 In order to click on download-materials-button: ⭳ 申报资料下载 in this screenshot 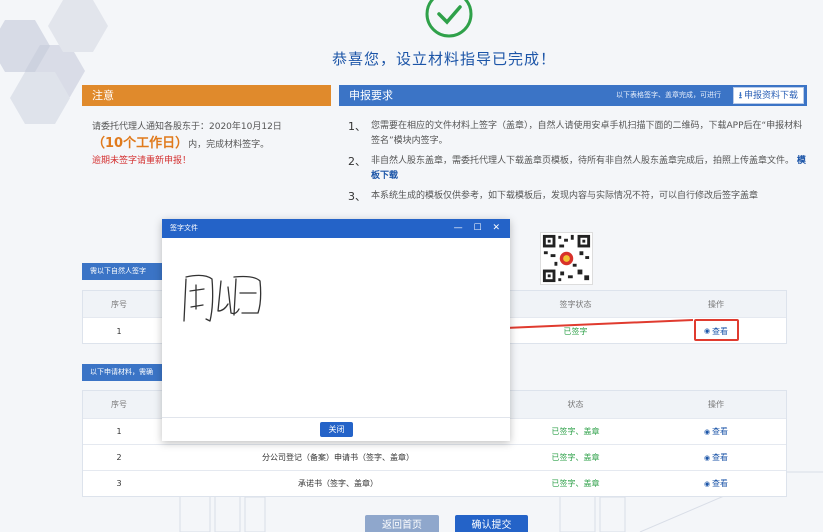, I will do `click(768, 95)`.